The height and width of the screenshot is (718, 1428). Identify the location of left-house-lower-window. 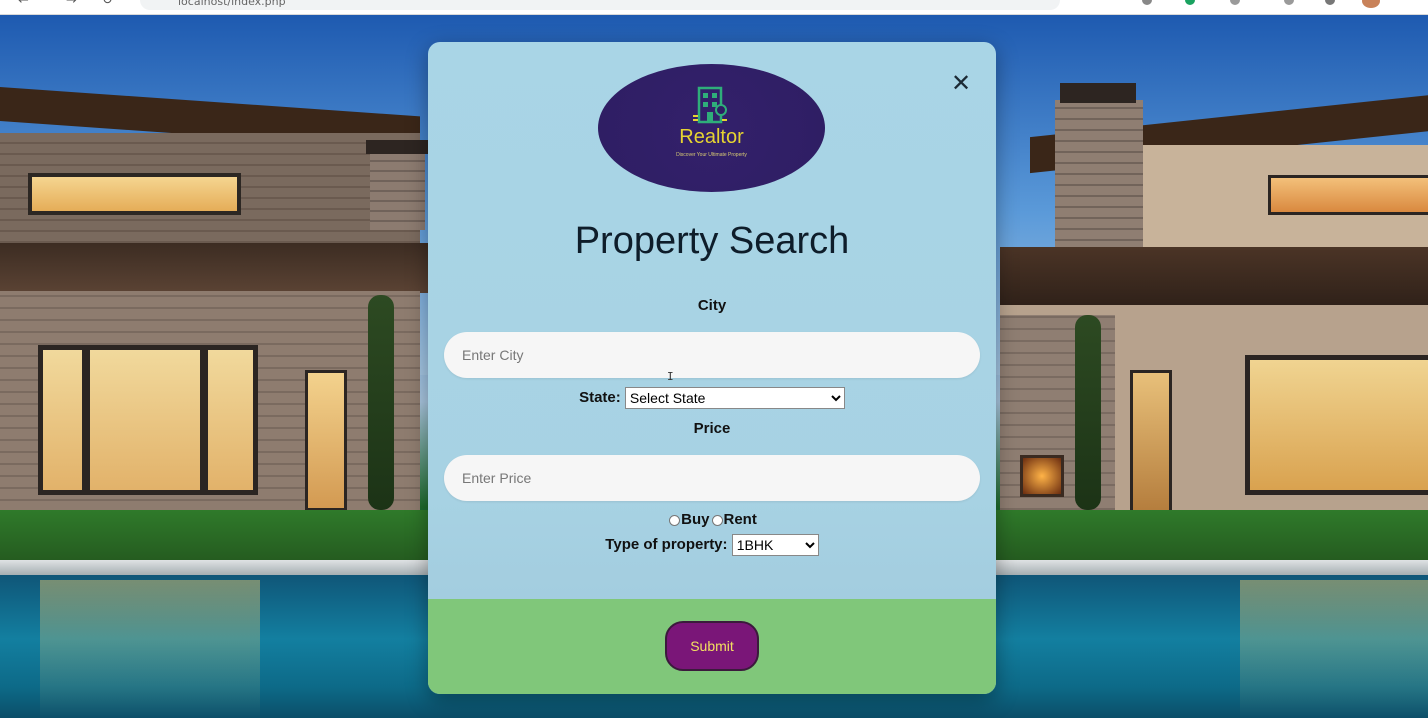
(148, 420).